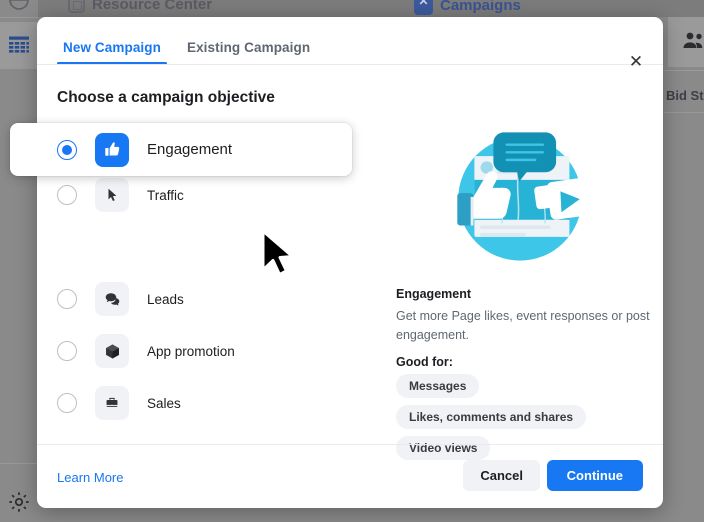 The image size is (704, 522). What do you see at coordinates (202, 195) in the screenshot?
I see `objective-option-traffic: Traffic` at bounding box center [202, 195].